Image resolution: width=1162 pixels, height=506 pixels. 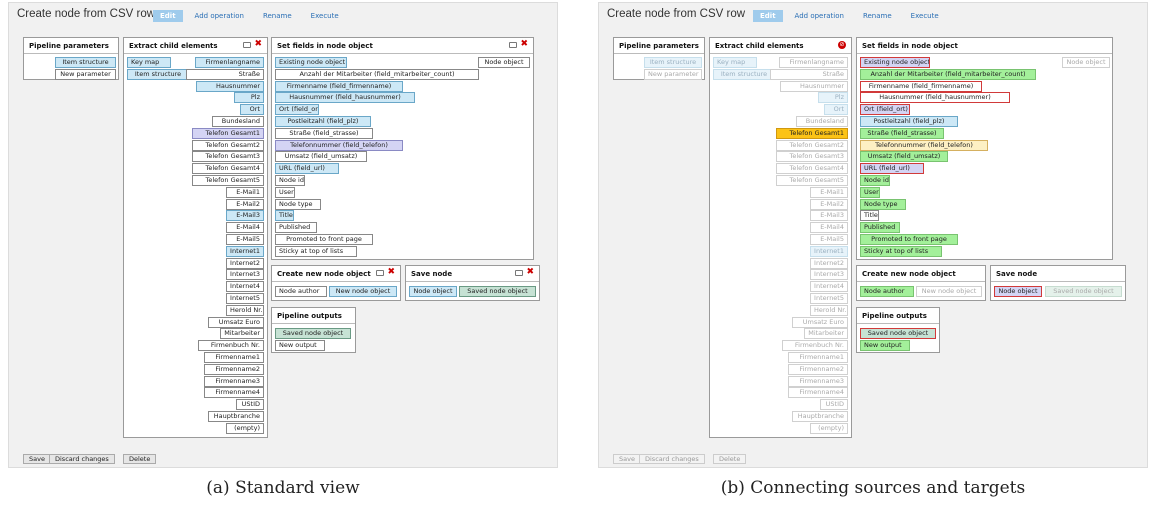 I want to click on pipeline-param-new-parameter: New parameter, so click(x=85, y=74).